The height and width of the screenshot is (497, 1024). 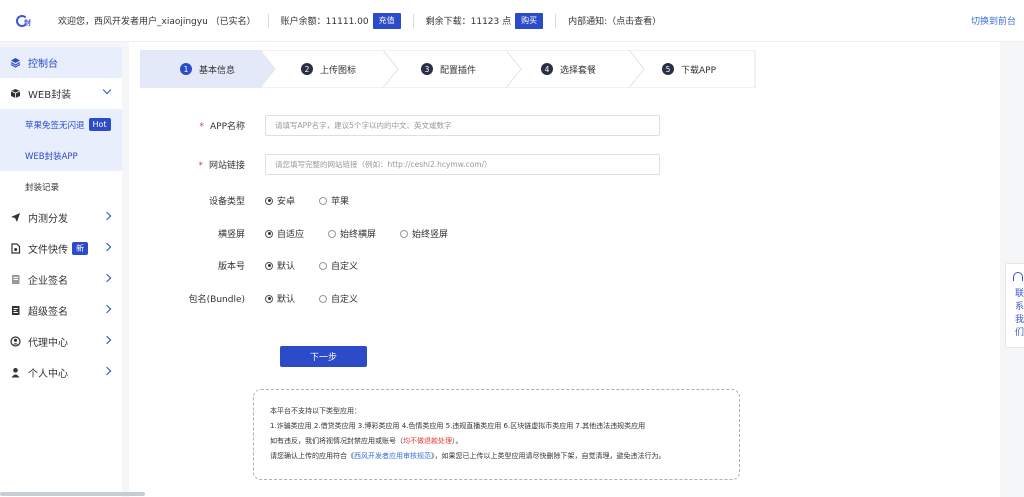 What do you see at coordinates (15, 341) in the screenshot?
I see `user-circle-icon` at bounding box center [15, 341].